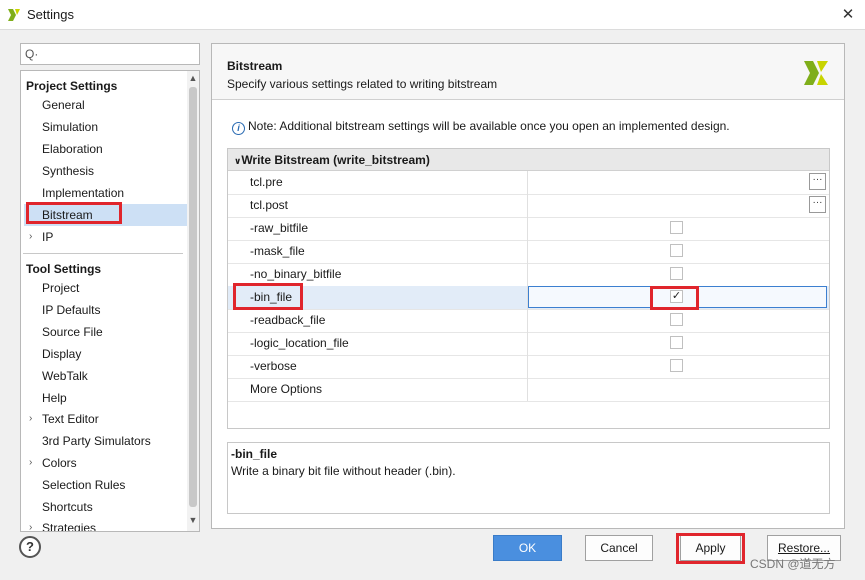 This screenshot has width=865, height=580. Describe the element at coordinates (296, 274) in the screenshot. I see `option-label: -no_binary_bitfile` at that location.